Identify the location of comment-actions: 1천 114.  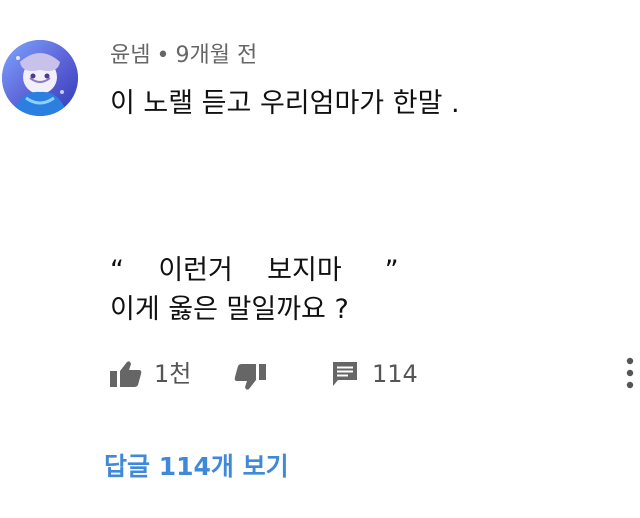
(370, 374).